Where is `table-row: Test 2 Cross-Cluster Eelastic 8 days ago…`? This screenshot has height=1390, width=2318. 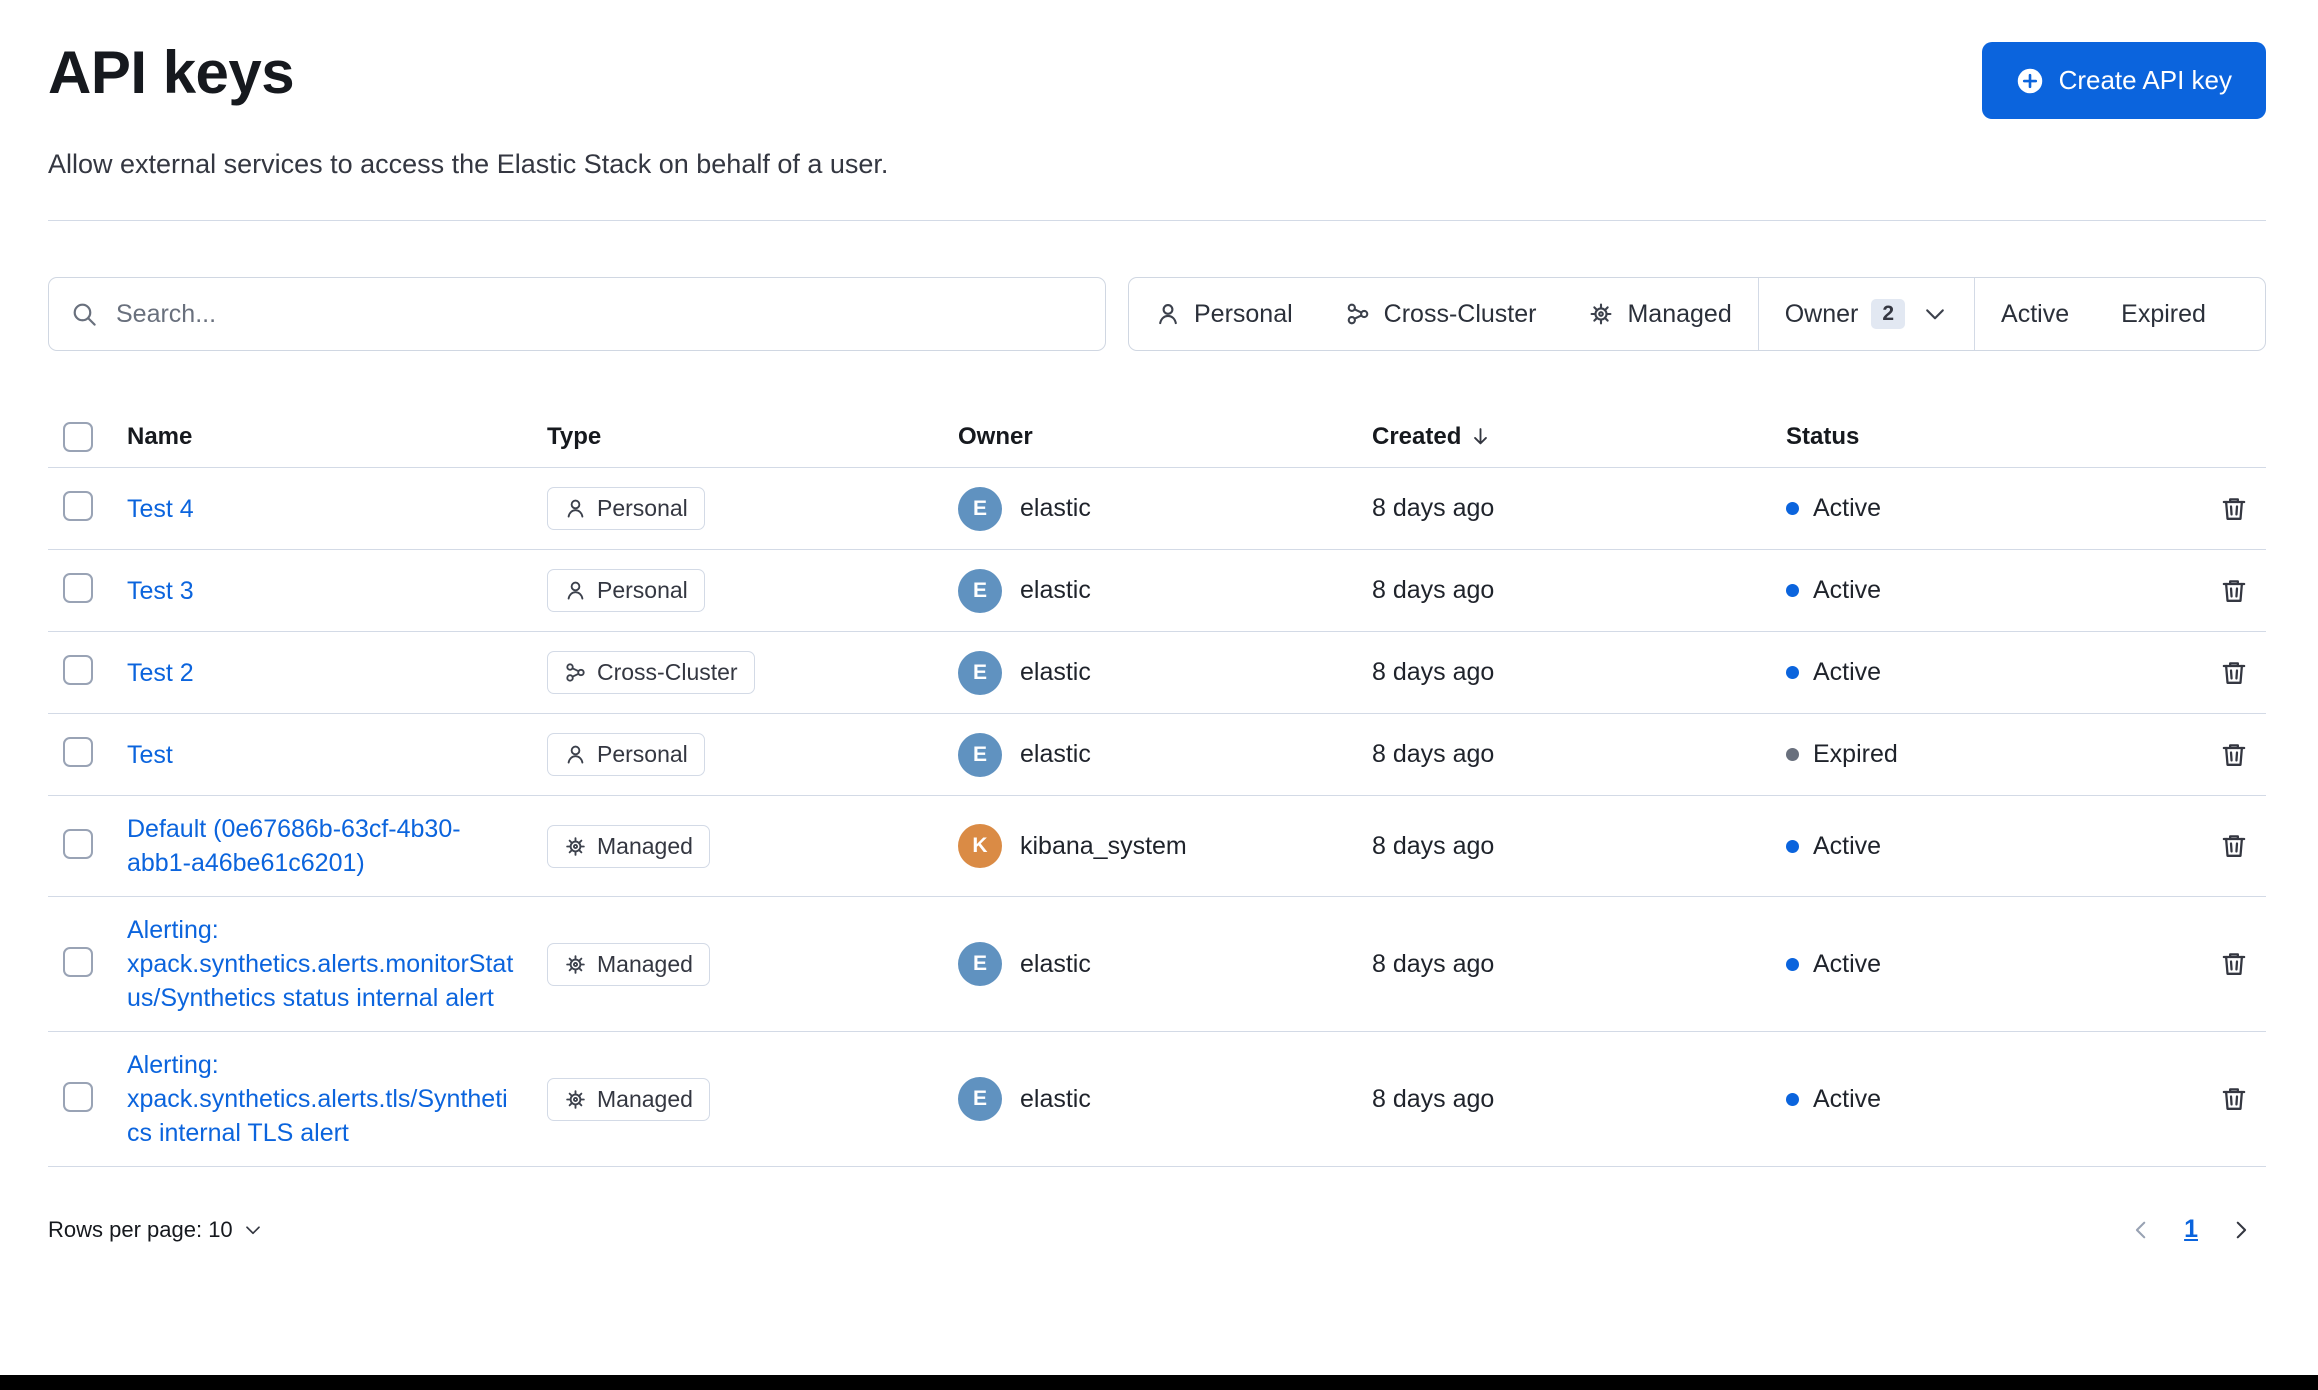
table-row: Test 2 Cross-Cluster Eelastic 8 days ago… is located at coordinates (1157, 673).